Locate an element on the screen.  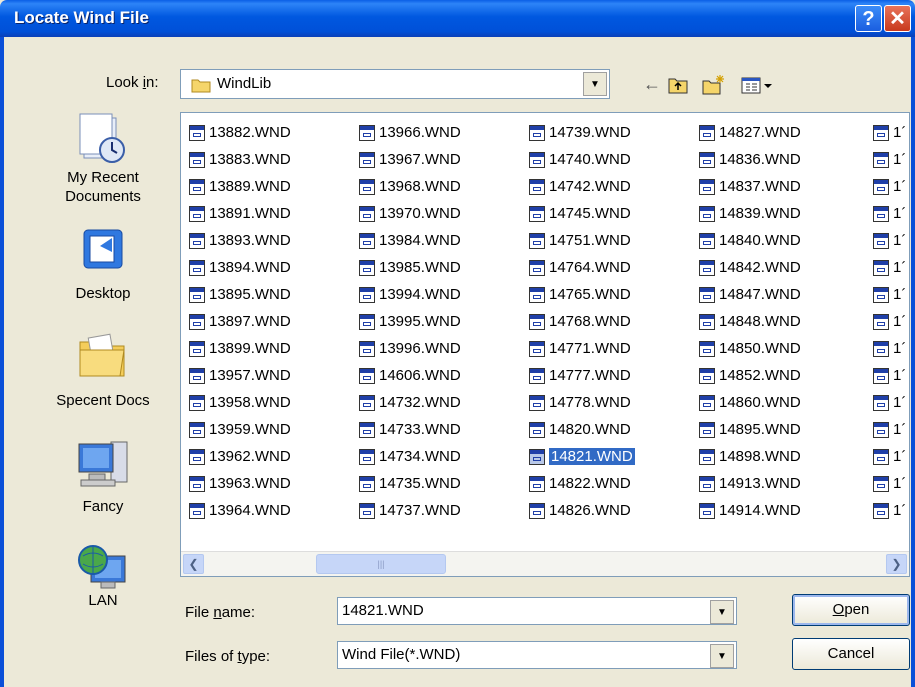
place-lan: LAN is located at coordinates (103, 575).